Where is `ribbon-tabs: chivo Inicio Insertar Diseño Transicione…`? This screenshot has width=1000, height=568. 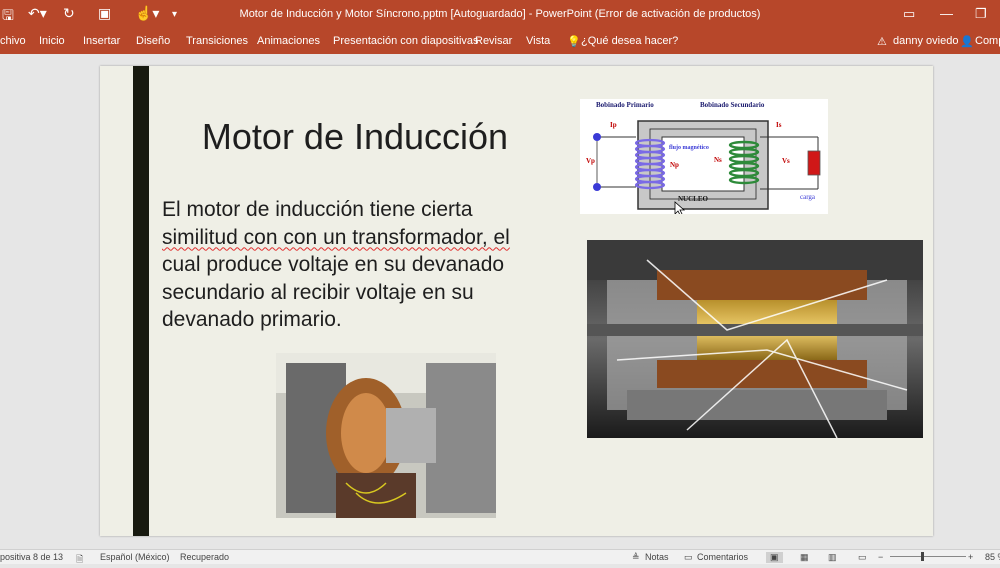
ribbon-tabs: chivo Inicio Insertar Diseño Transicione… is located at coordinates (500, 42).